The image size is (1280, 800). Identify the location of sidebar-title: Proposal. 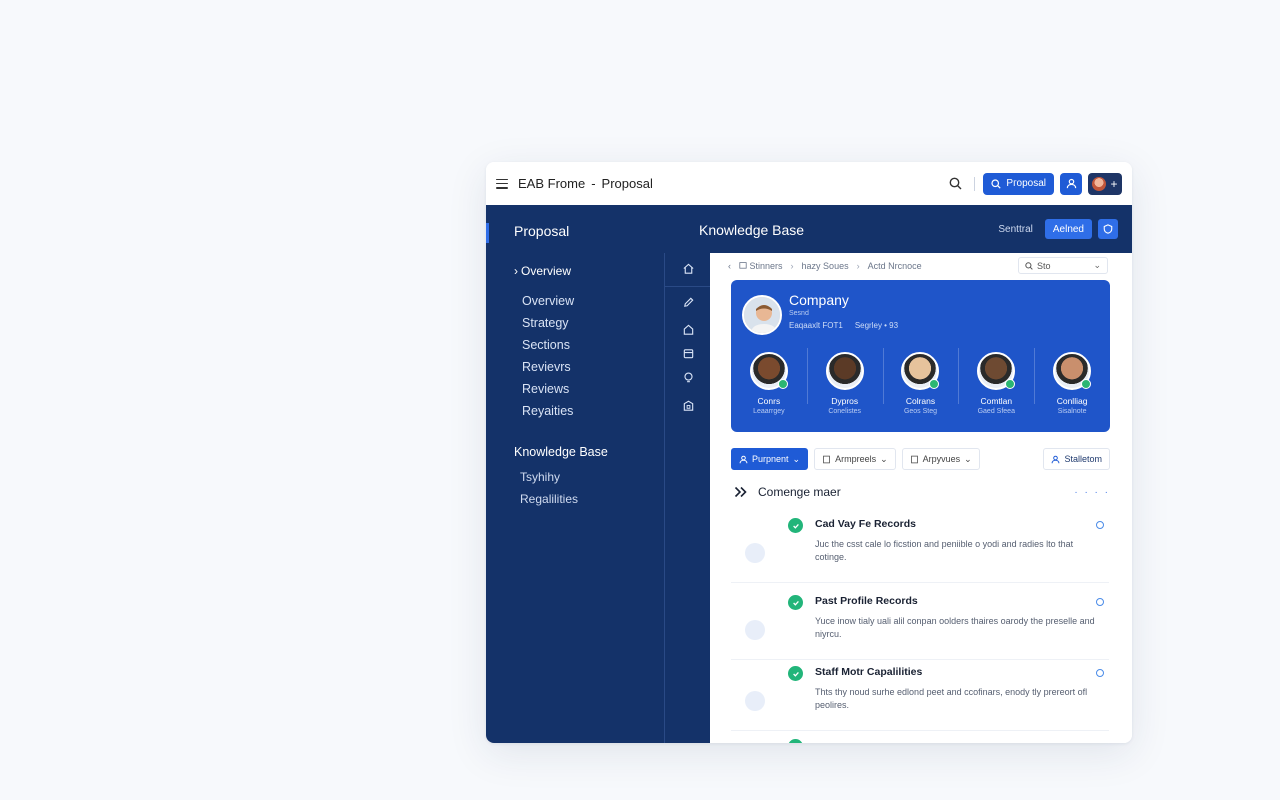
(541, 231).